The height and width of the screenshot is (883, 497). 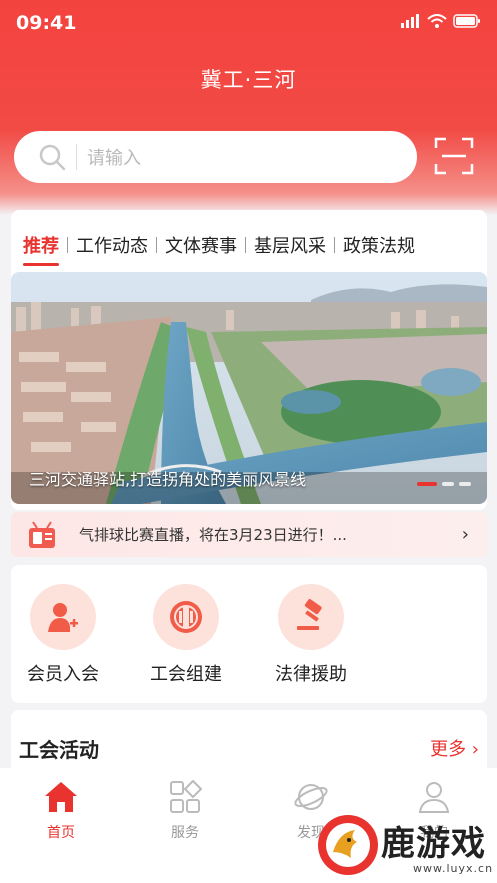 I want to click on carousel-indicator, so click(x=444, y=484).